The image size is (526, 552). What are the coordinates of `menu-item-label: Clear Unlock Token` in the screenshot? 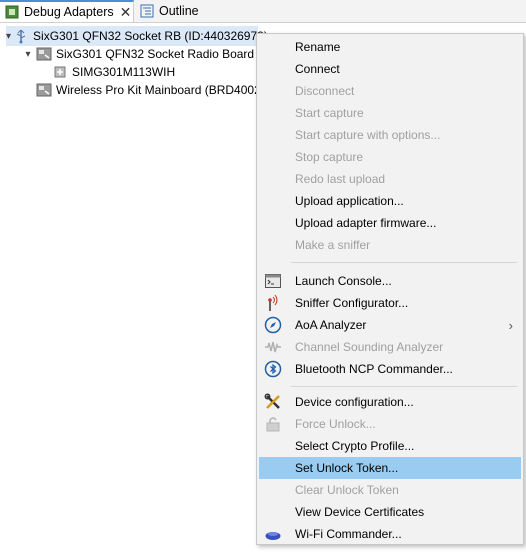 It's located at (347, 490).